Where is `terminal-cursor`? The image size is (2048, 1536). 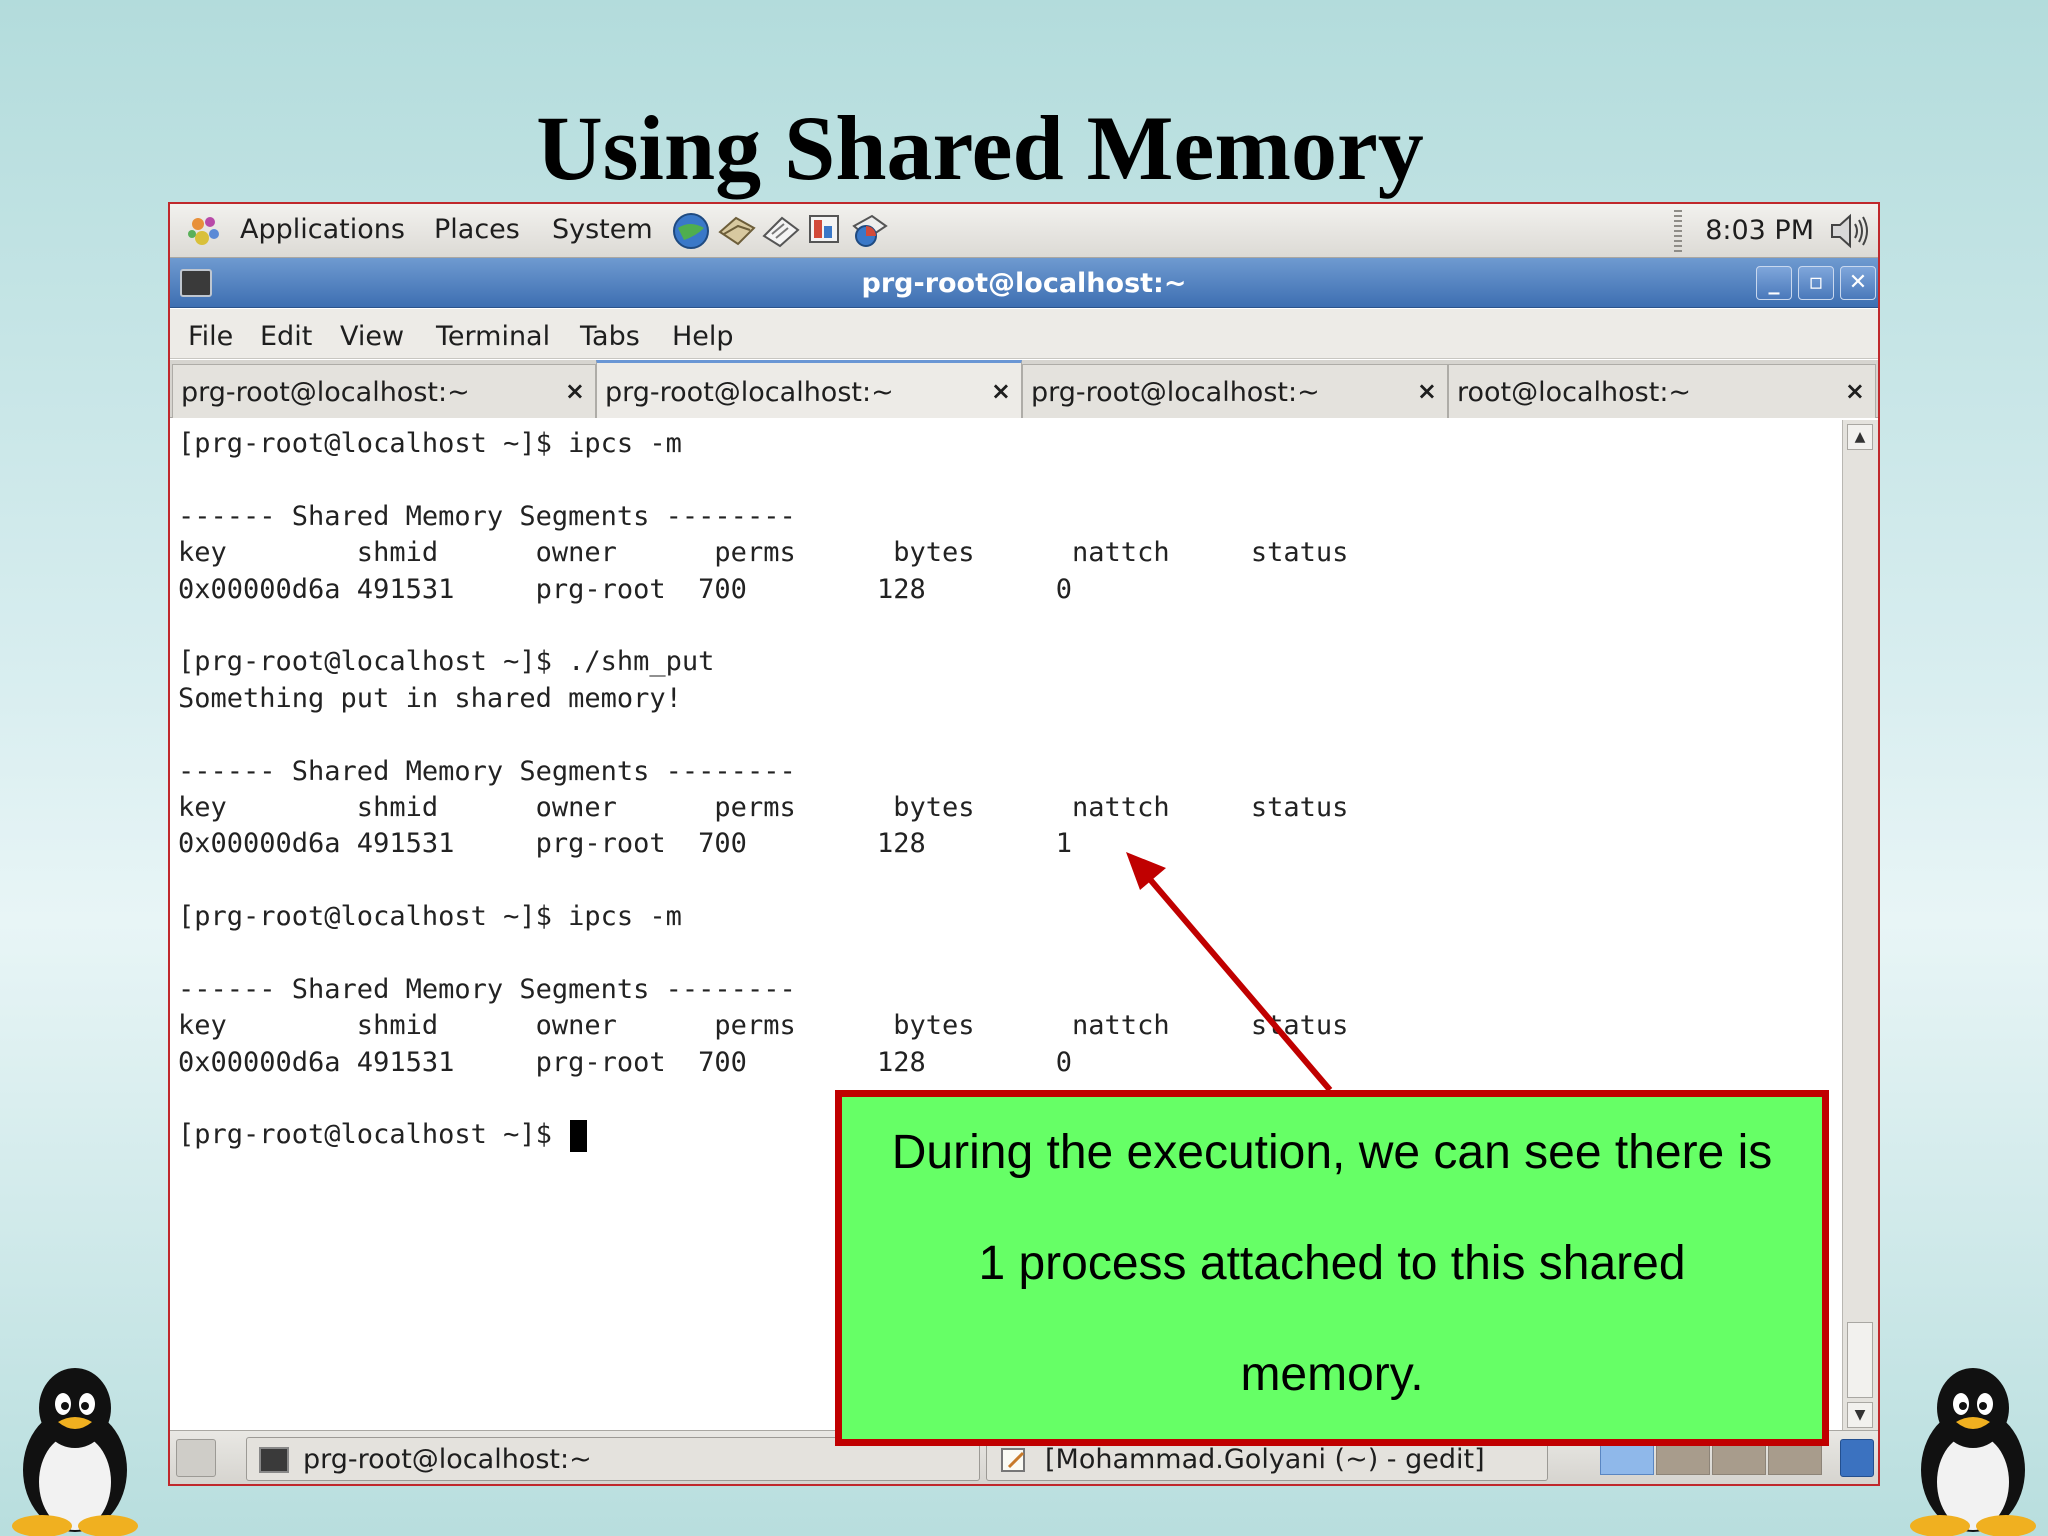
terminal-cursor is located at coordinates (579, 1135).